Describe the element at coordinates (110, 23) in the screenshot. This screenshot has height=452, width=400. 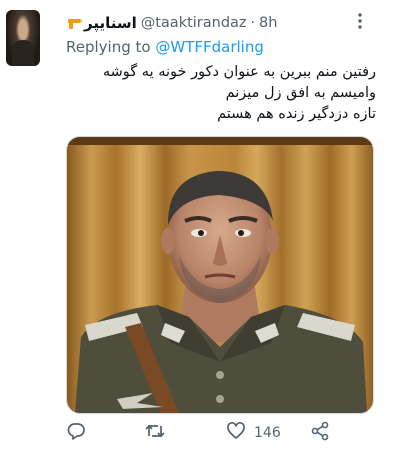
I see `display-name: اسنایپر` at that location.